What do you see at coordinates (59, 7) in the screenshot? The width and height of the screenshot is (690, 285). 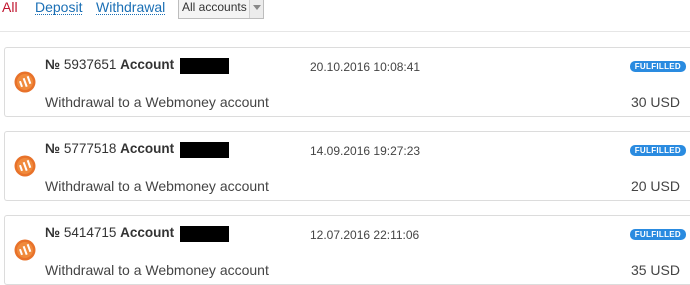 I see `filter-deposit-link: Deposit` at bounding box center [59, 7].